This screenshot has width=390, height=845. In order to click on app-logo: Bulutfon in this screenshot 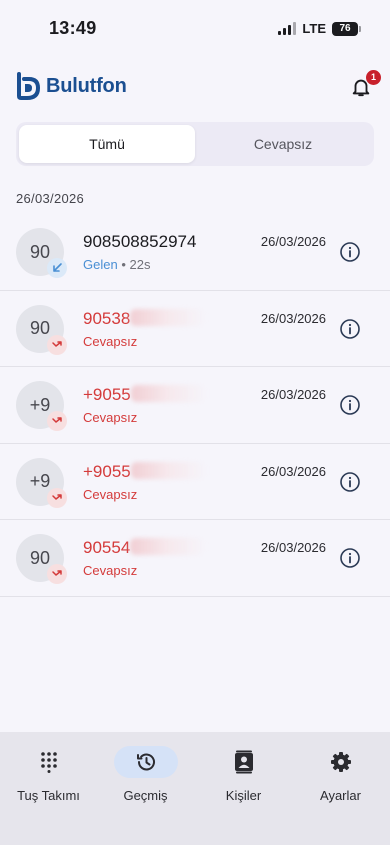, I will do `click(71, 86)`.